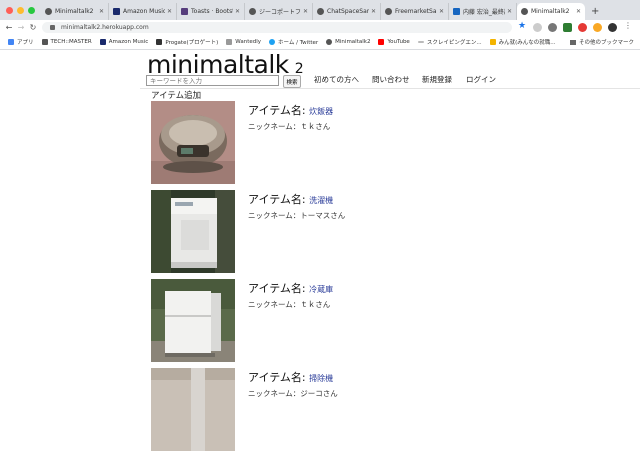  I want to click on item-name-link: 掃除機, so click(321, 378).